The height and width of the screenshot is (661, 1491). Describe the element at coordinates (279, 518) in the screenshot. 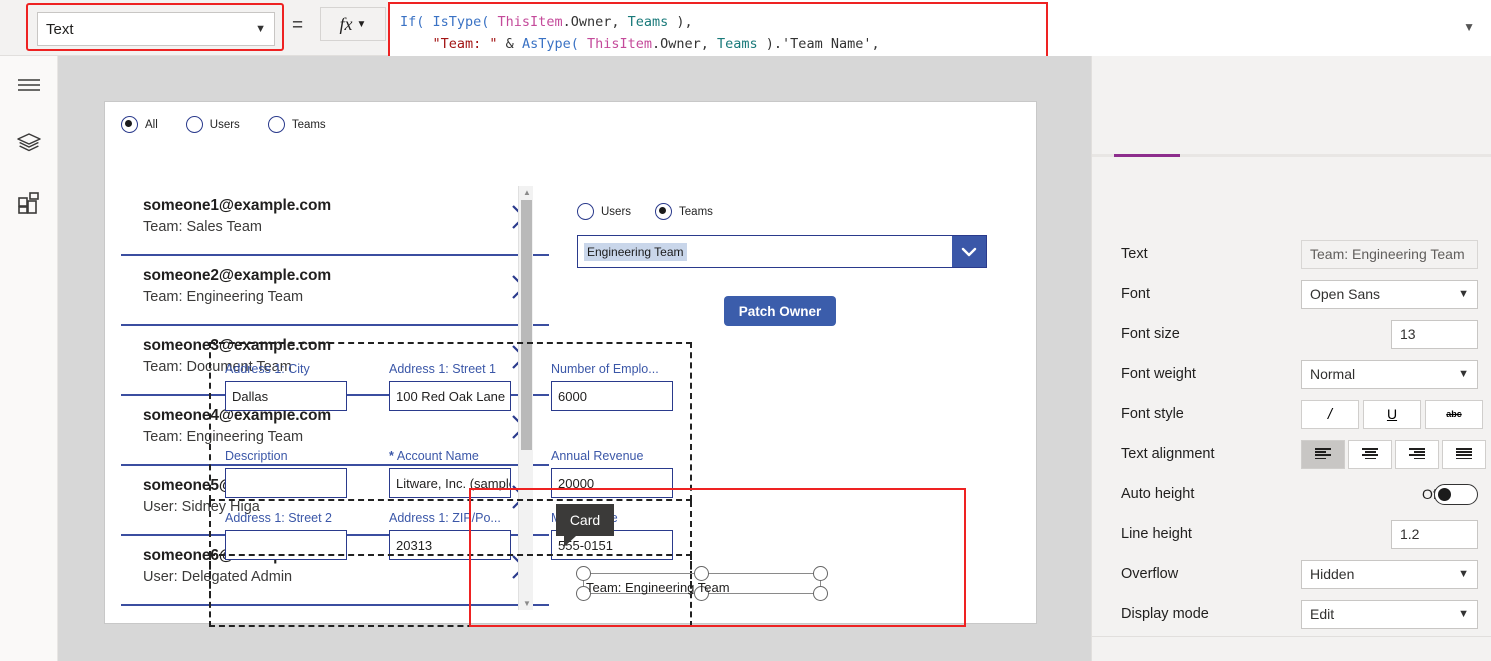

I see `form-field-label: Address 1: Street 2` at that location.